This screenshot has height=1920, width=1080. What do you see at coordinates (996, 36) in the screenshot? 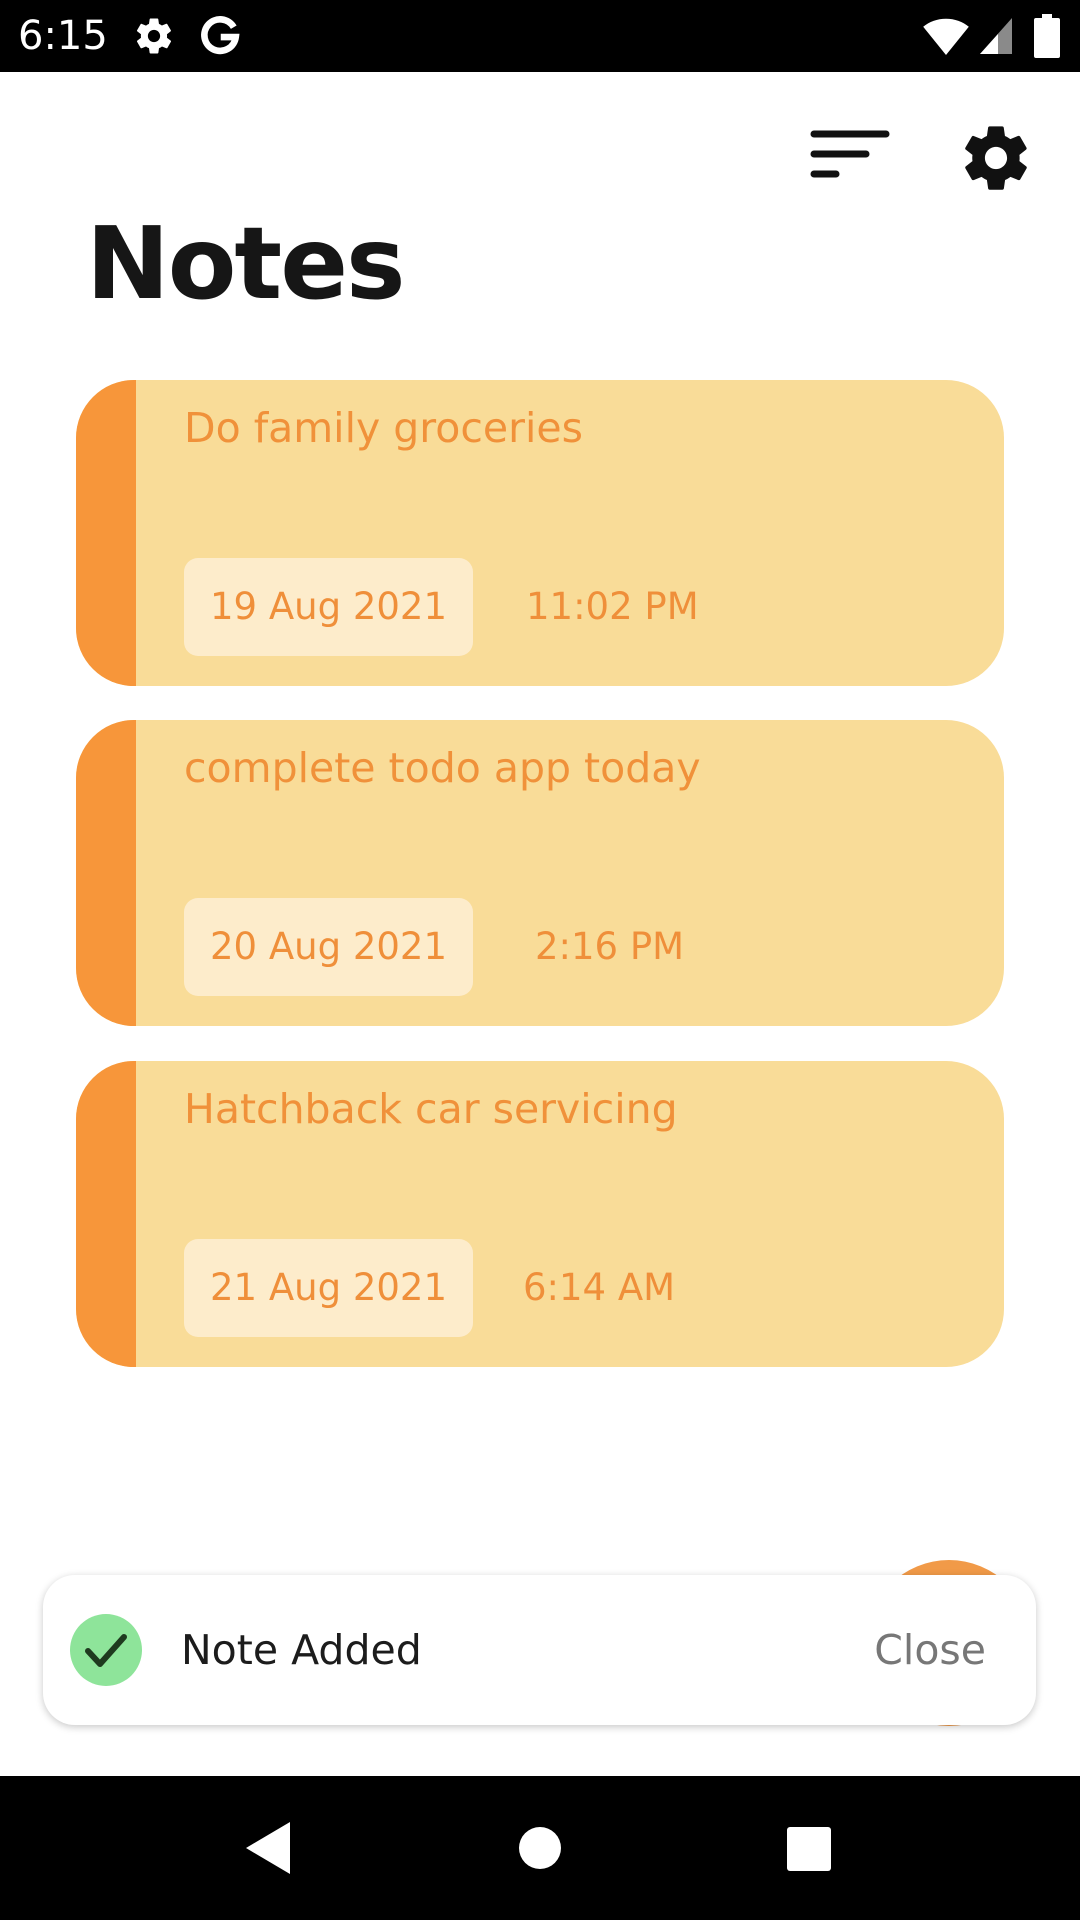
I see `cell-signal-icon` at bounding box center [996, 36].